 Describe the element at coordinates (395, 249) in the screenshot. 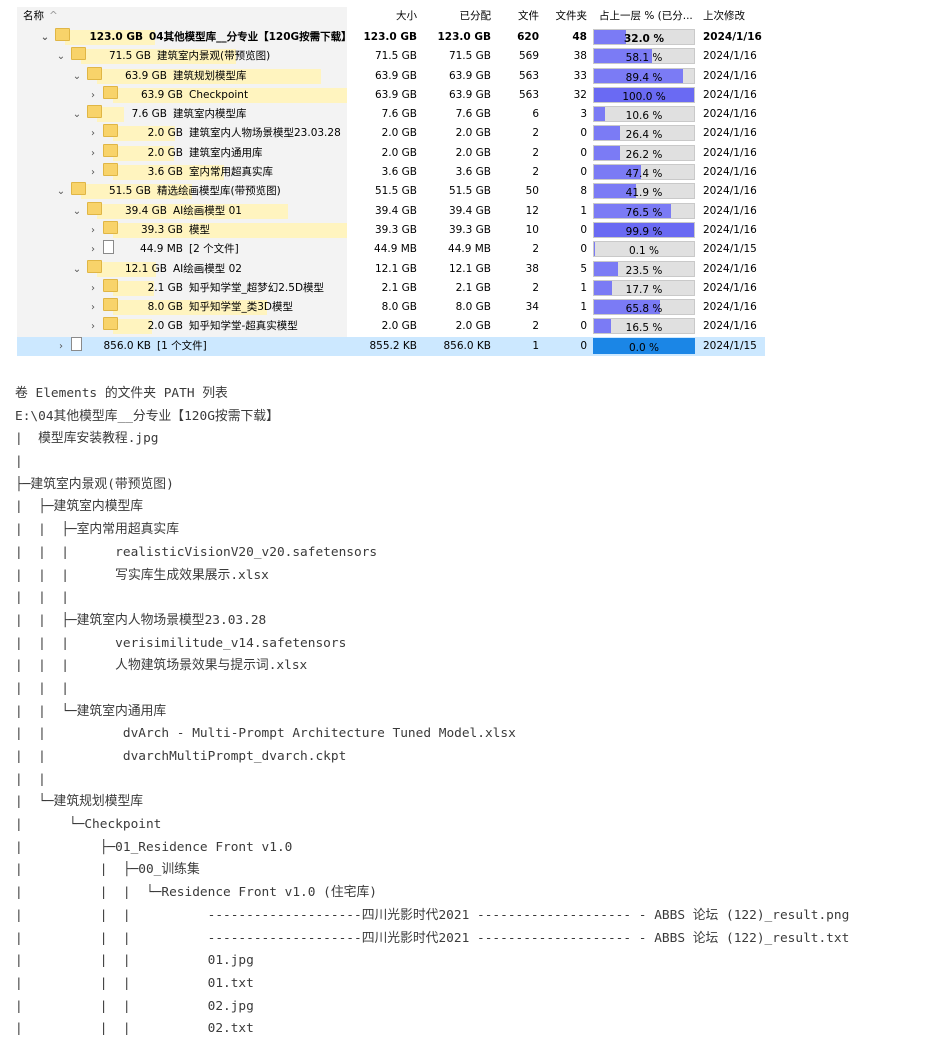

I see `row-size: 44.9 MB` at that location.